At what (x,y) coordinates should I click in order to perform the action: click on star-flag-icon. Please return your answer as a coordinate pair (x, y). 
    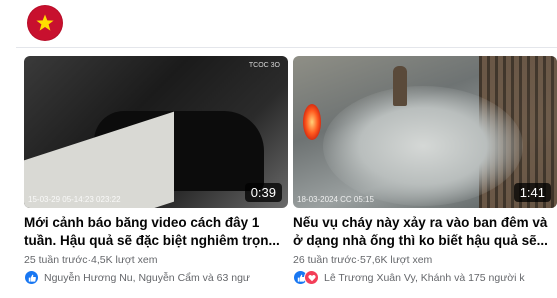
    Looking at the image, I should click on (45, 22).